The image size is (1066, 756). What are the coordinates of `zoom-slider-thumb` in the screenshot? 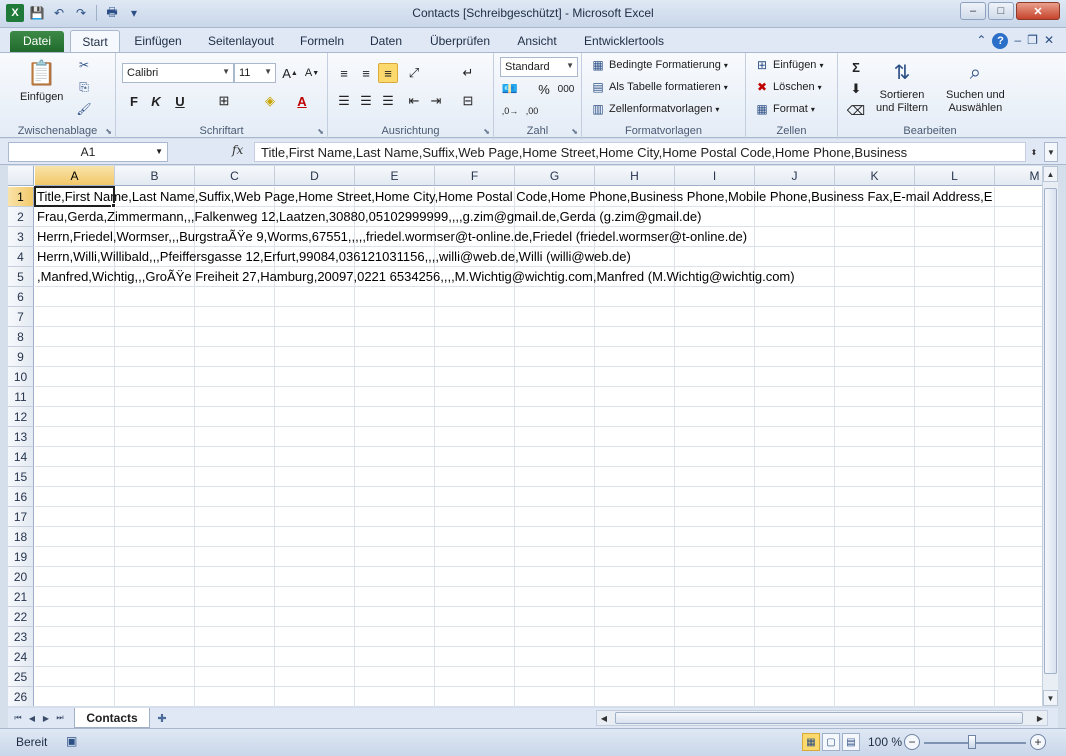 It's located at (972, 742).